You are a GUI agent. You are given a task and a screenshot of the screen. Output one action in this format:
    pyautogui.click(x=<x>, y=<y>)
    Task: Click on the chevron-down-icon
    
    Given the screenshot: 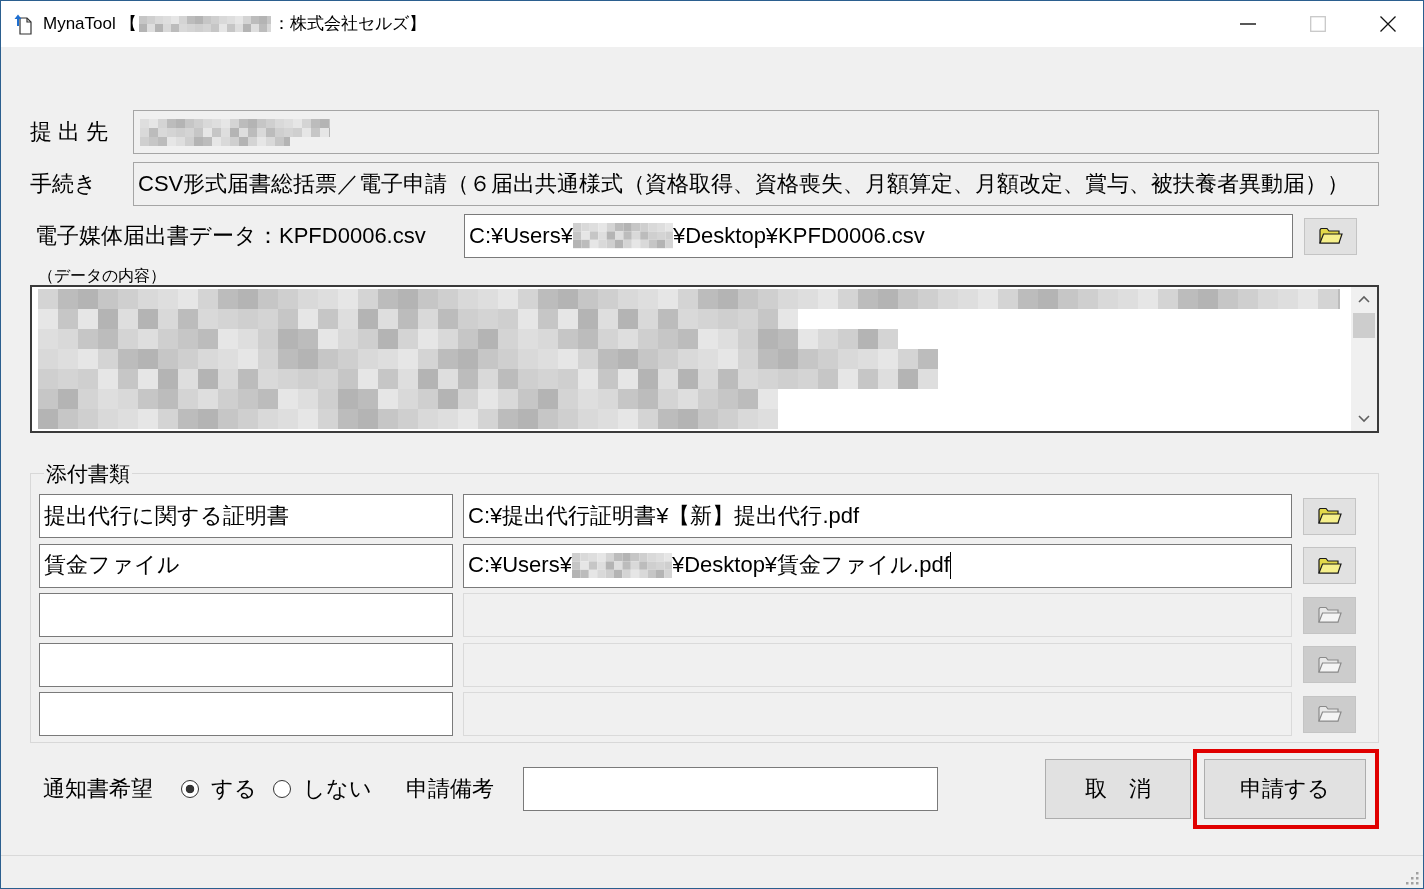 What is the action you would take?
    pyautogui.click(x=1364, y=419)
    